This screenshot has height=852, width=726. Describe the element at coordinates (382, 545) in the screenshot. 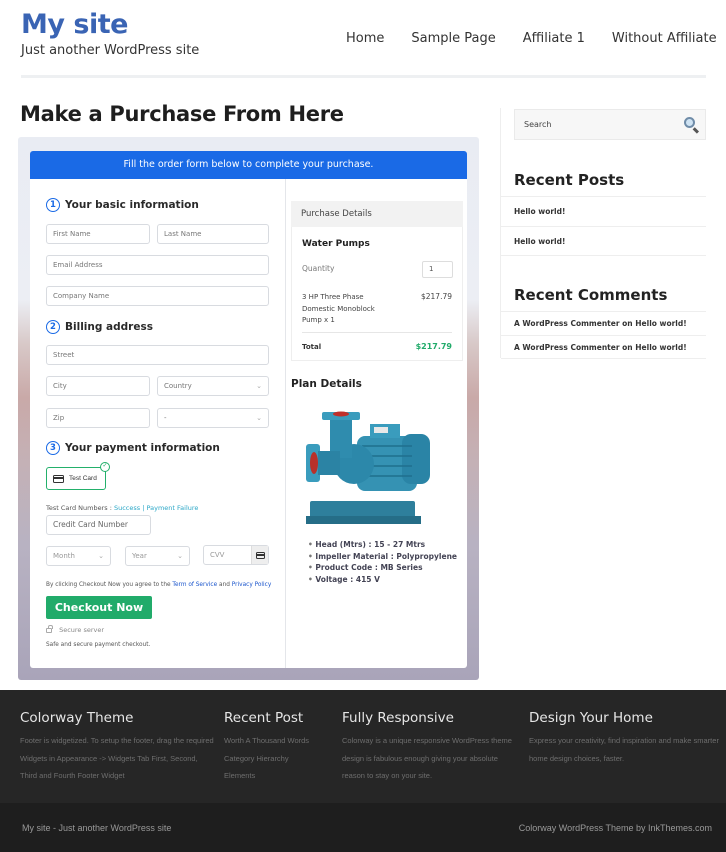

I see `spec-item: Head (Mtrs) : 15 - 27 Mtrs` at that location.